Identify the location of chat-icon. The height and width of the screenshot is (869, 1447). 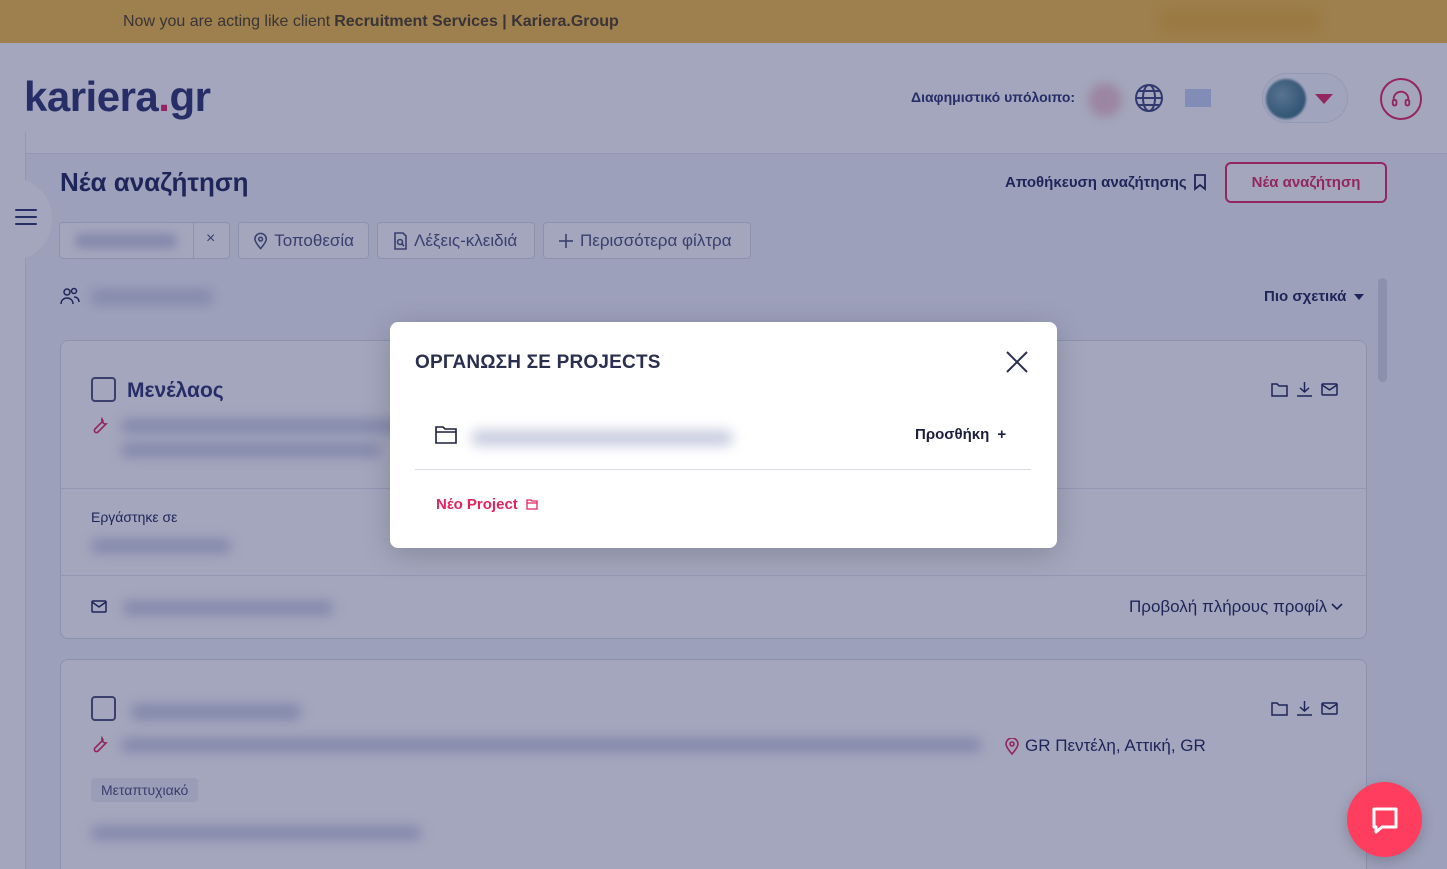
(1384, 820).